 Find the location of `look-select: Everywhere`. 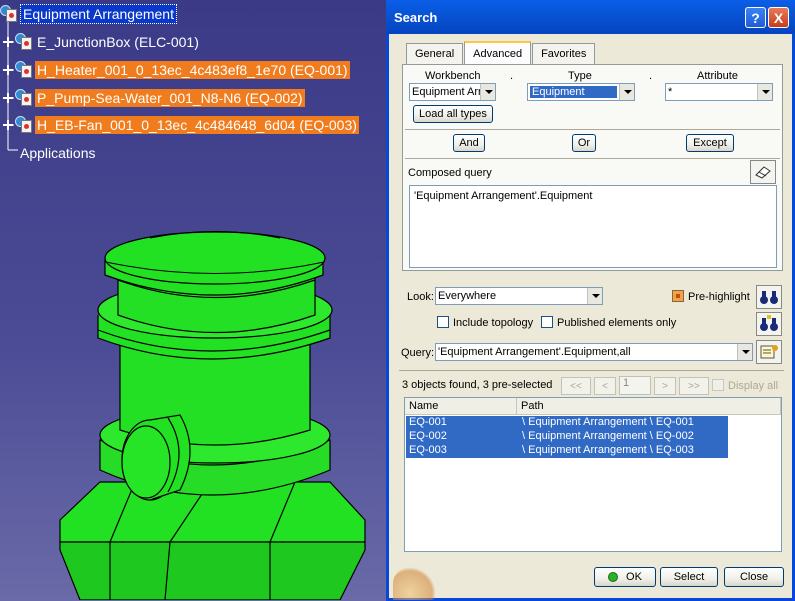

look-select: Everywhere is located at coordinates (519, 296).